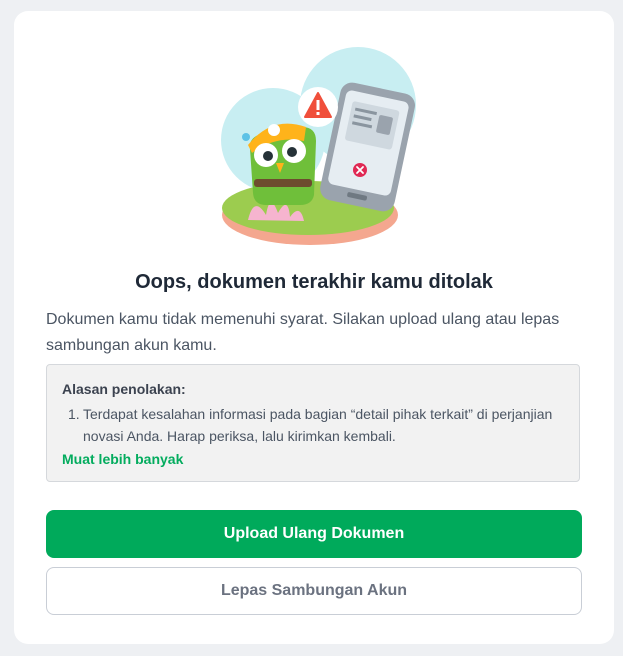 The height and width of the screenshot is (656, 623). What do you see at coordinates (314, 591) in the screenshot?
I see `disconnect-account-button: Lepas Sambungan Akun` at bounding box center [314, 591].